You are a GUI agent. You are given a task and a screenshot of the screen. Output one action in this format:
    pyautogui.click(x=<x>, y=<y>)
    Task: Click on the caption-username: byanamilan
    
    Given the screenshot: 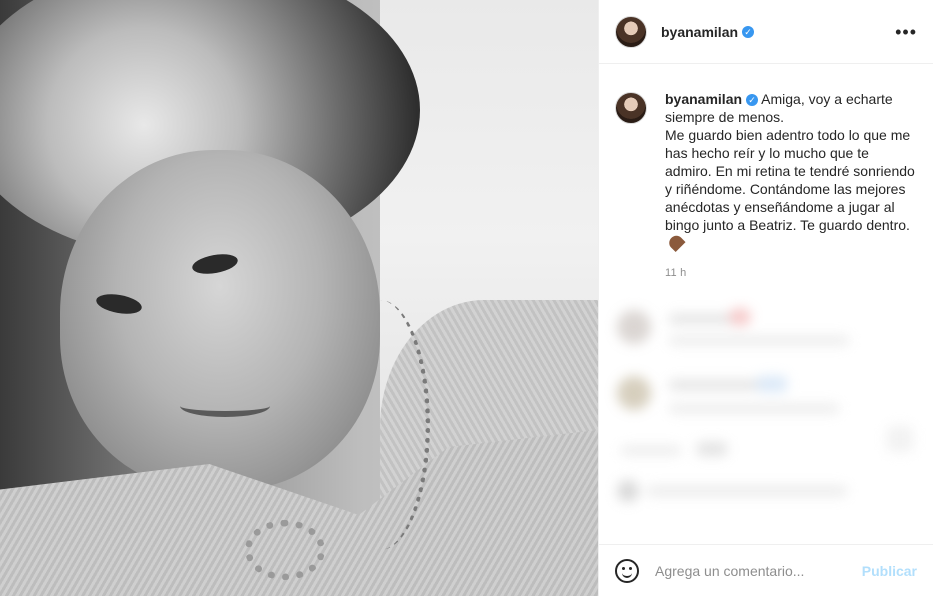 What is the action you would take?
    pyautogui.click(x=703, y=99)
    